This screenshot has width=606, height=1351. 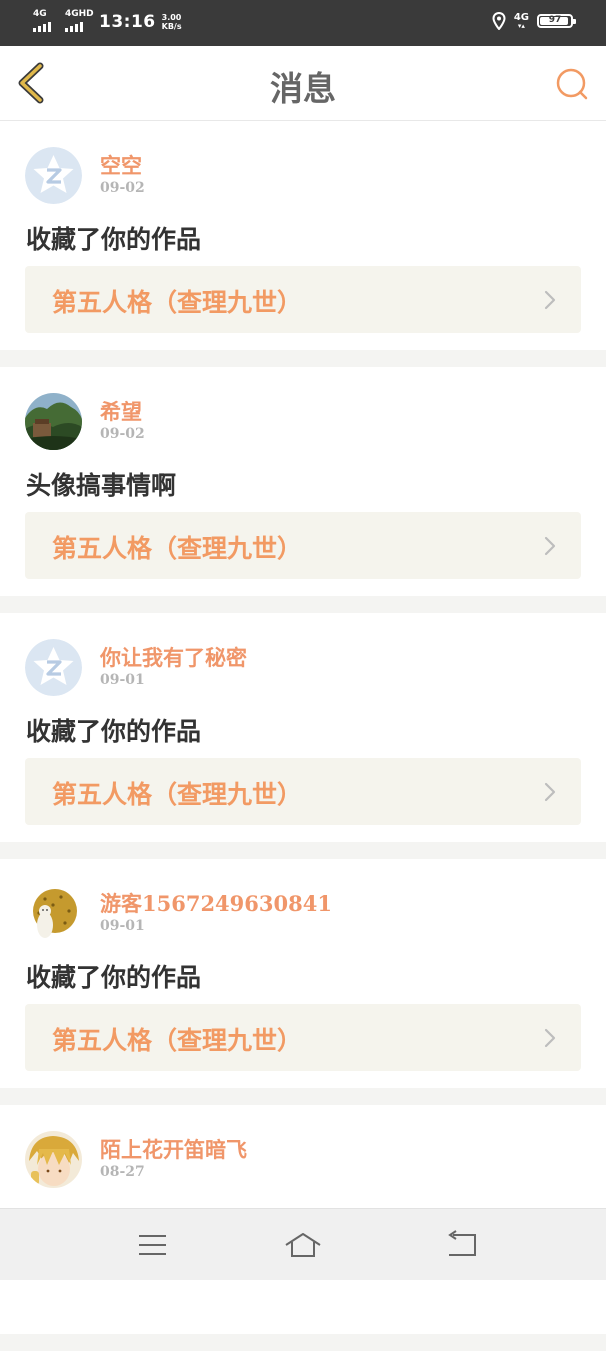 What do you see at coordinates (127, 22) in the screenshot?
I see `clock: 13:16` at bounding box center [127, 22].